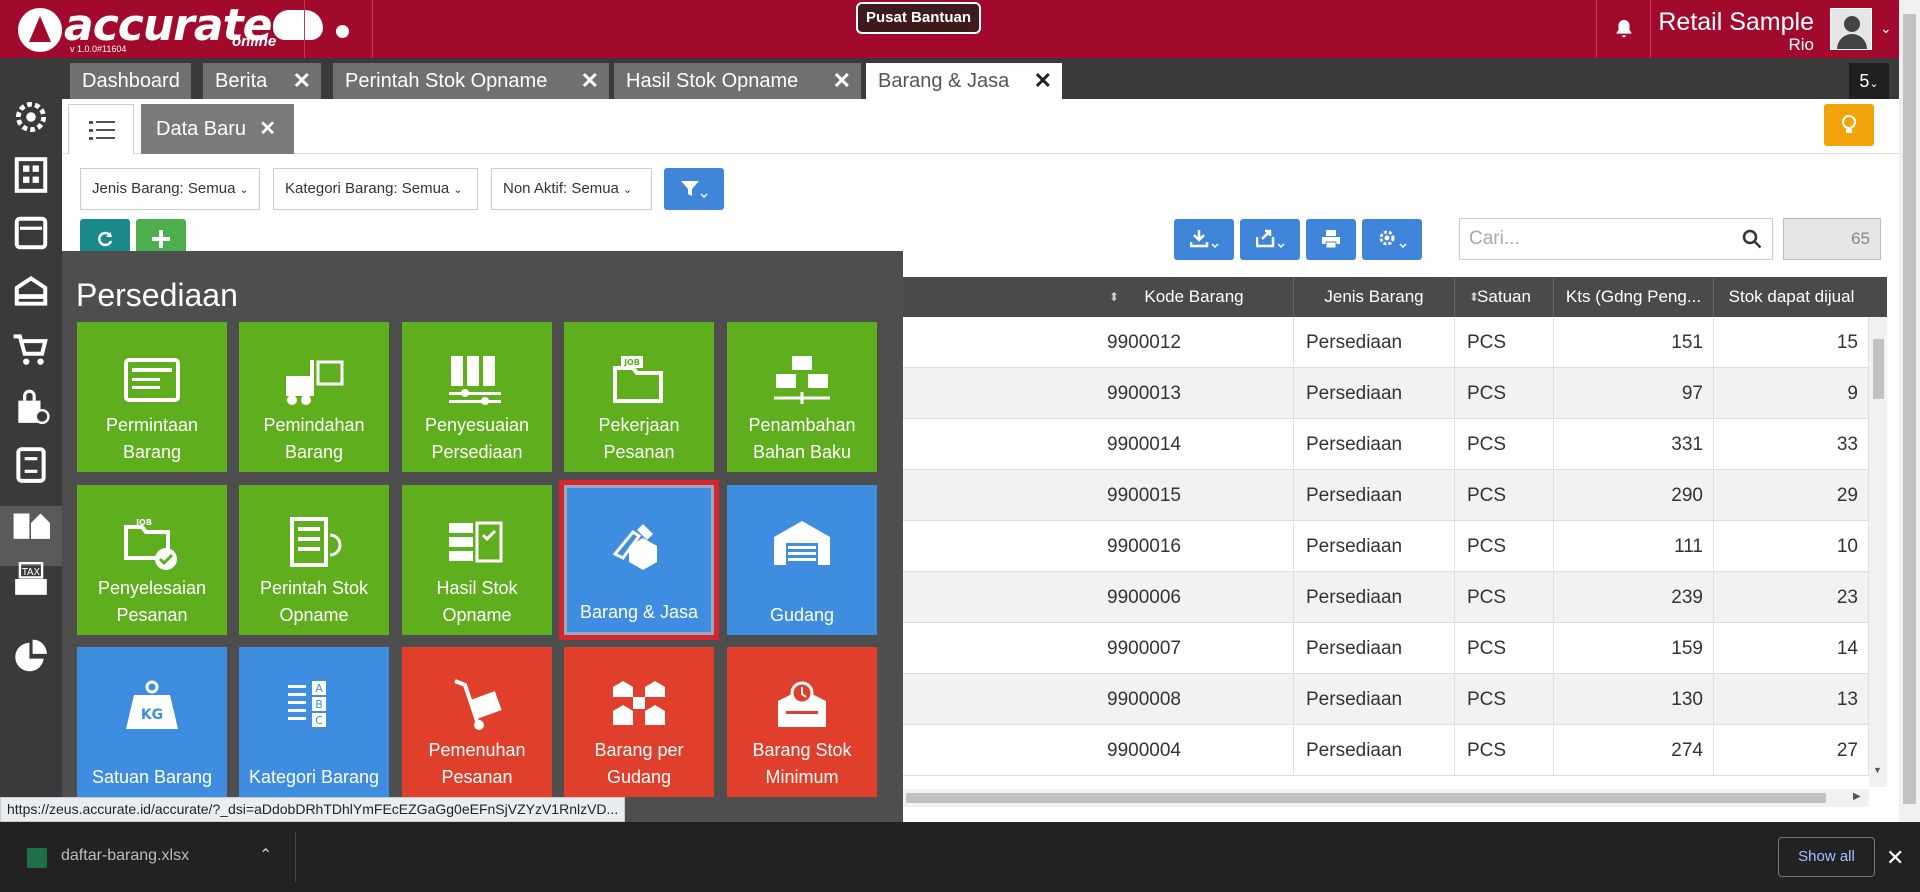 This screenshot has height=892, width=1920. What do you see at coordinates (125, 856) in the screenshot?
I see `download-file-name: daftar-barang.xlsx` at bounding box center [125, 856].